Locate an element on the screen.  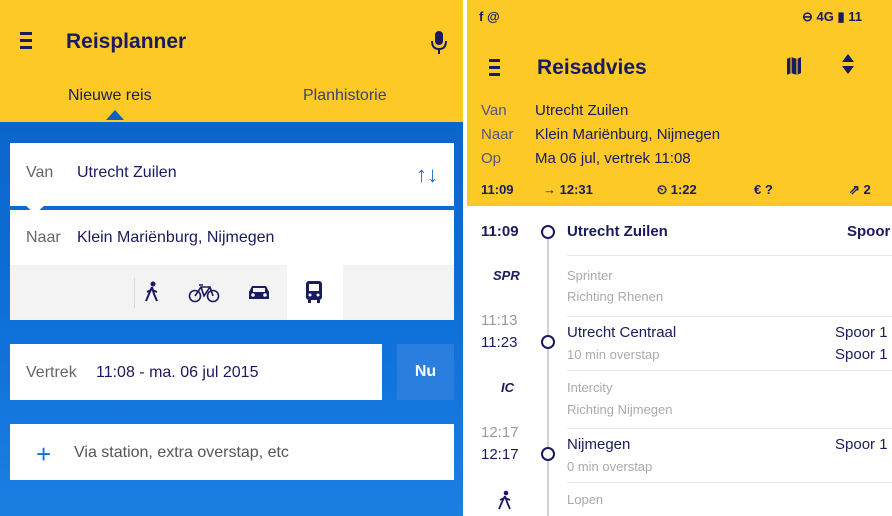
vertrek-value: 11:08 - ma. 06 jul 2015 is located at coordinates (177, 372).